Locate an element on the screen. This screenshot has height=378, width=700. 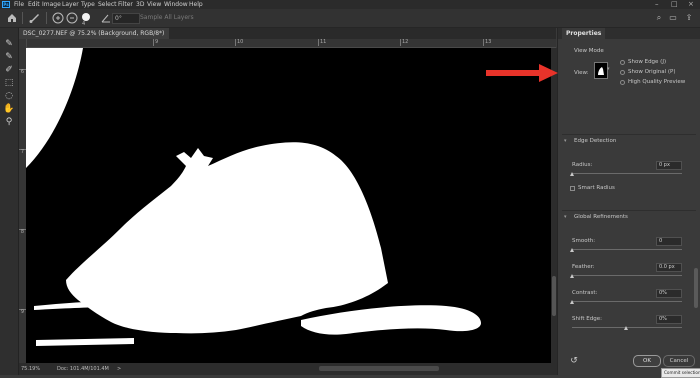
shift-edge-label: Shift Edge: is located at coordinates (587, 319).